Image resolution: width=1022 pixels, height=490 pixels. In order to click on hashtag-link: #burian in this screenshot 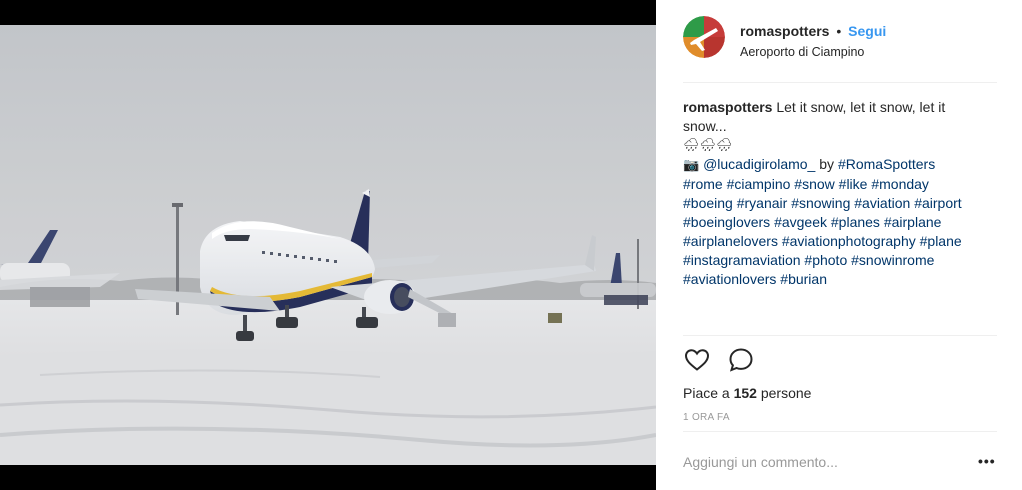, I will do `click(803, 279)`.